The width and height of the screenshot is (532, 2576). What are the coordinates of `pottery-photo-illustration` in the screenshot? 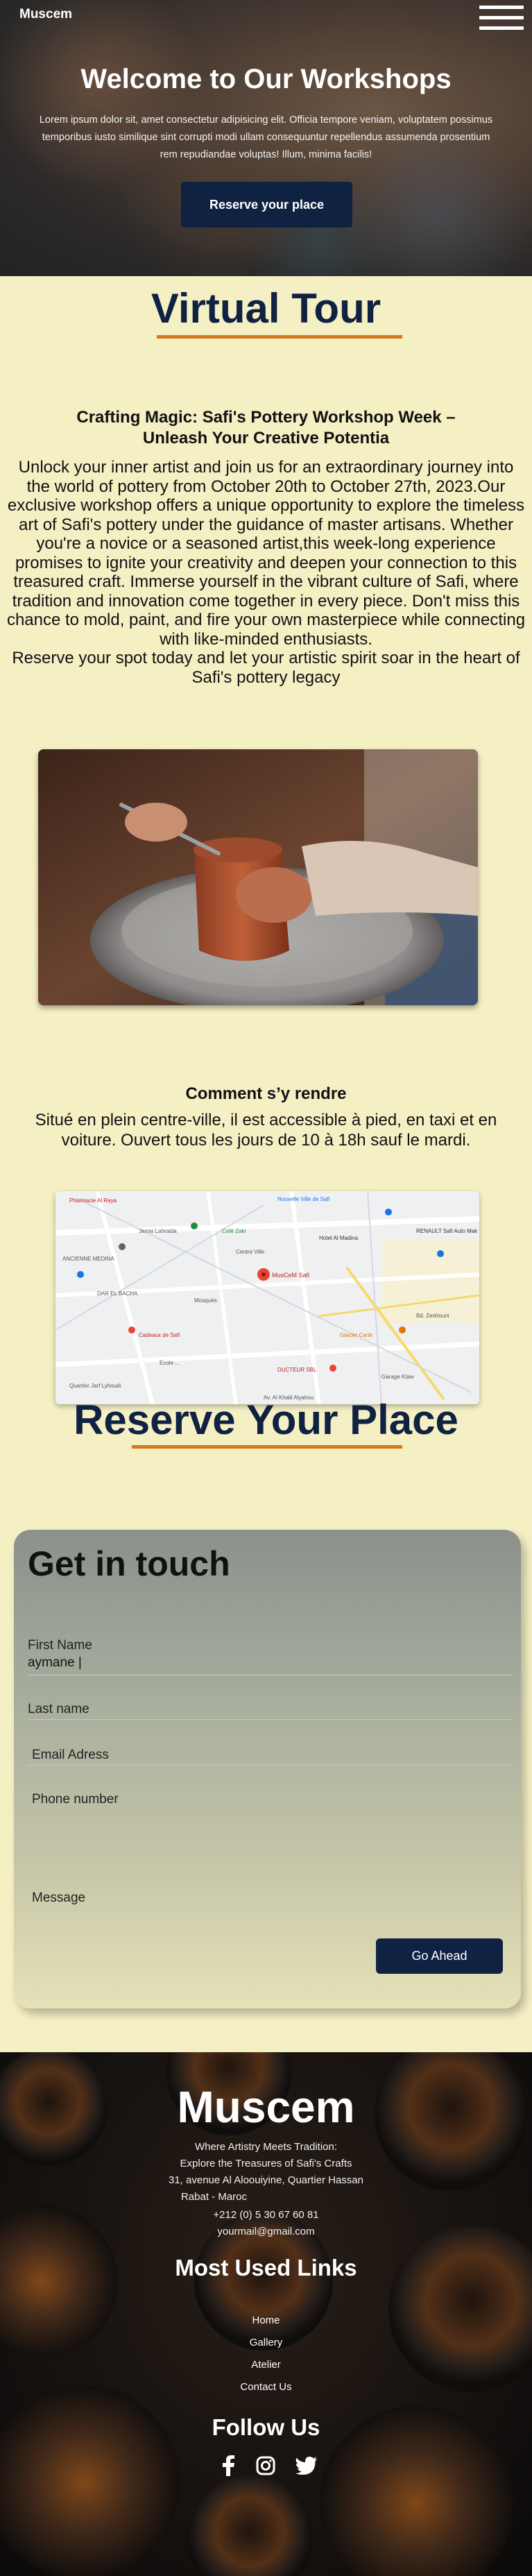 It's located at (258, 877).